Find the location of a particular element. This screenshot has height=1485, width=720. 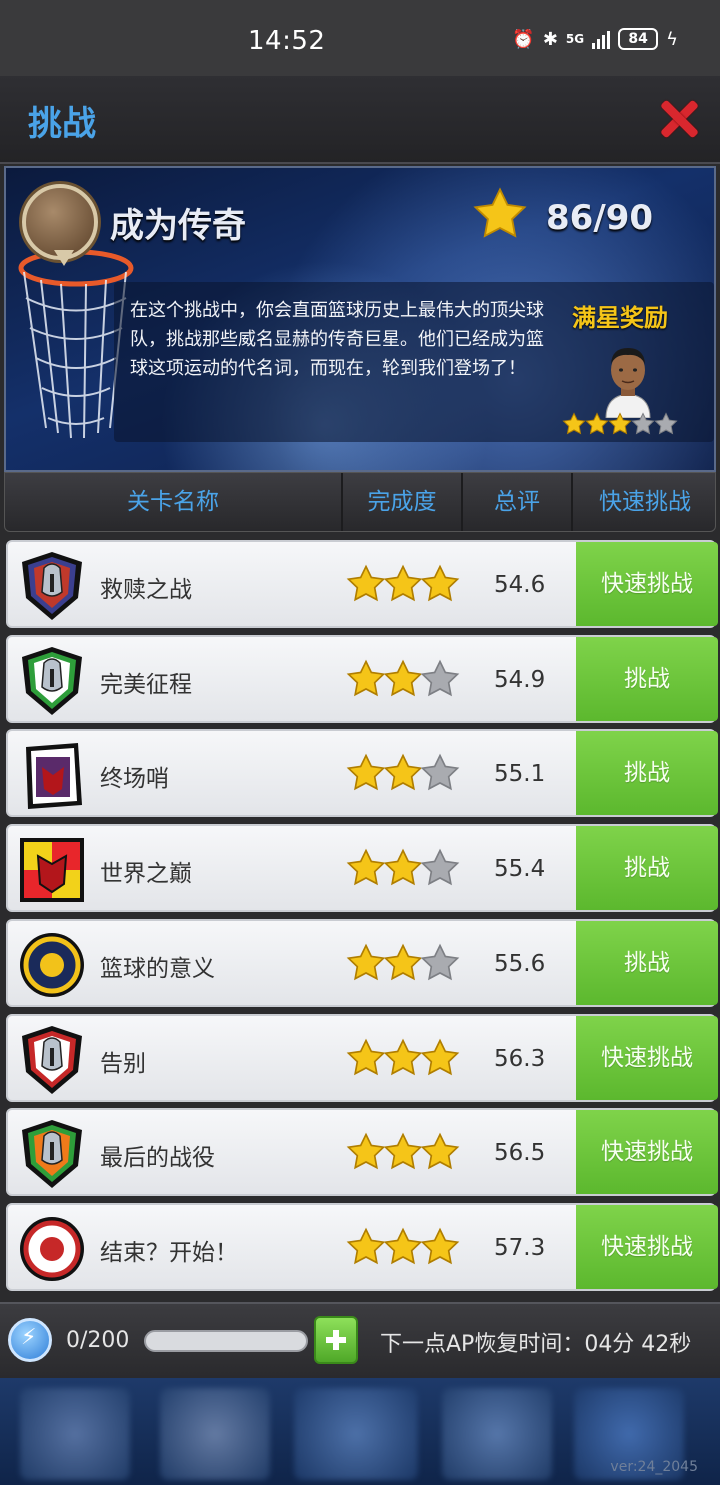

nav-tab-challenge is located at coordinates (356, 1434).